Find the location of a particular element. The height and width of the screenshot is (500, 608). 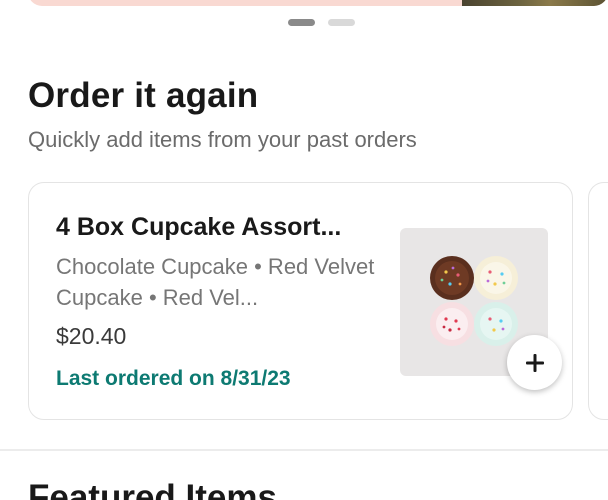

reorder-item-card-next is located at coordinates (598, 301).